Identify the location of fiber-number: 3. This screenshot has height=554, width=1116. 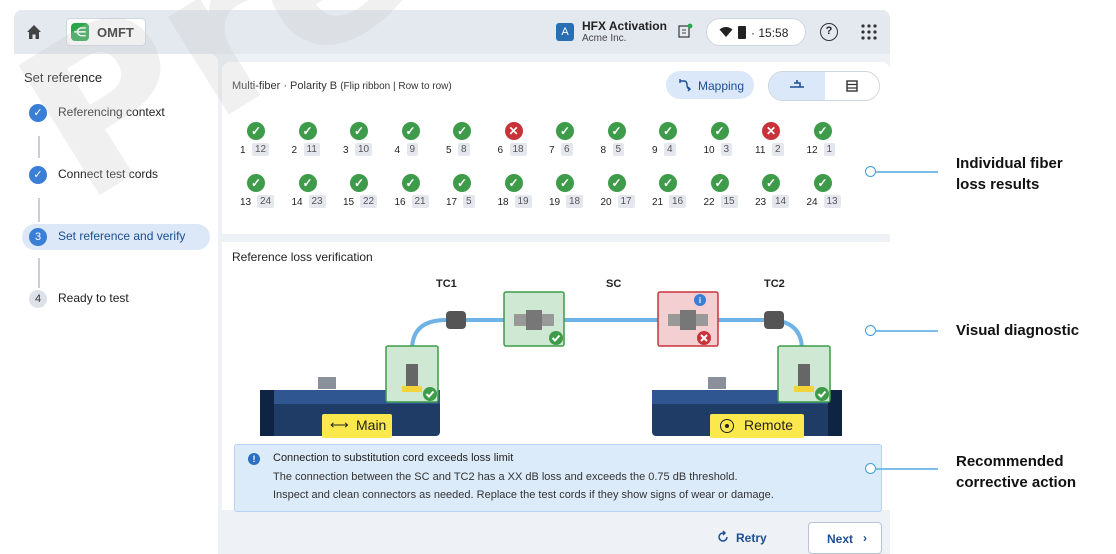
(346, 150).